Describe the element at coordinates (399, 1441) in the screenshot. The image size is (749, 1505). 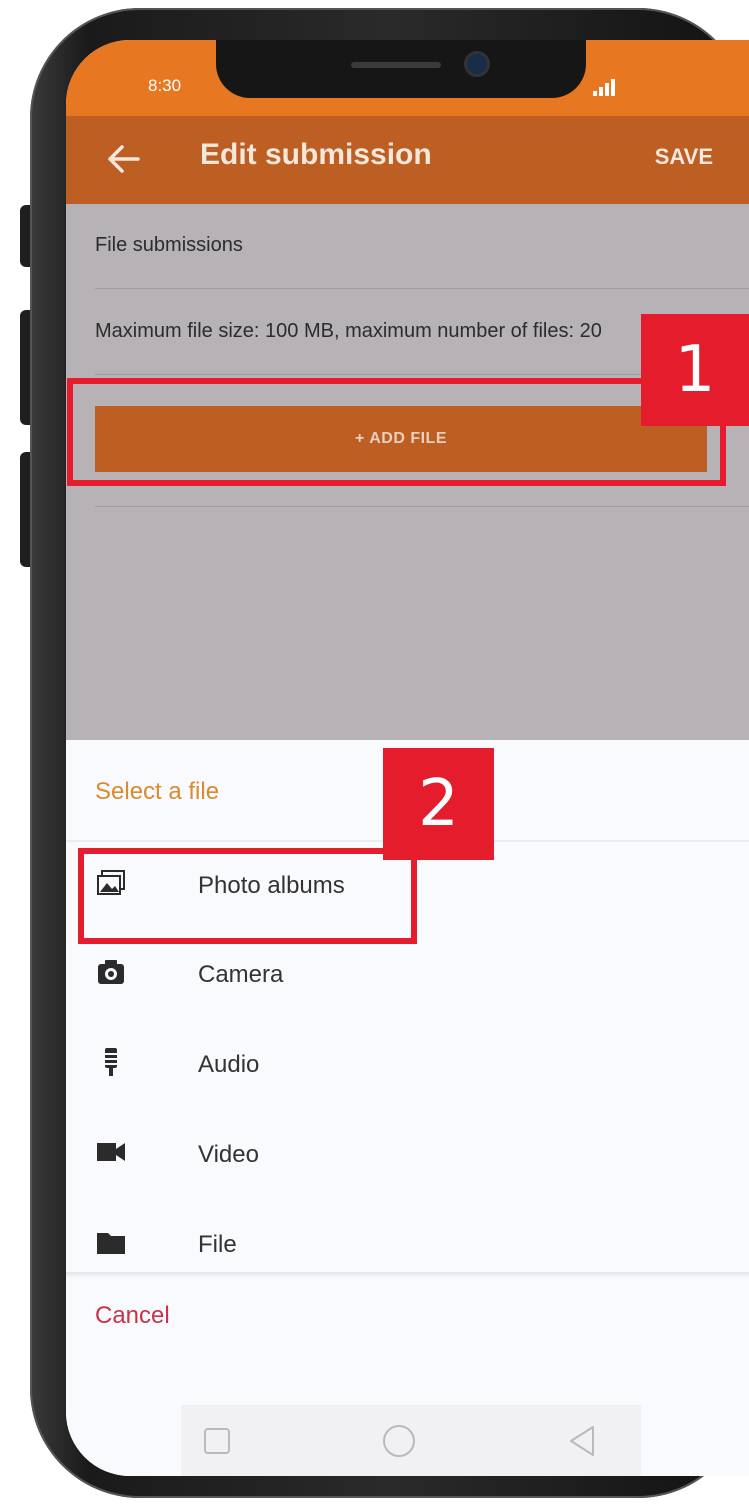
I see `home-icon` at that location.